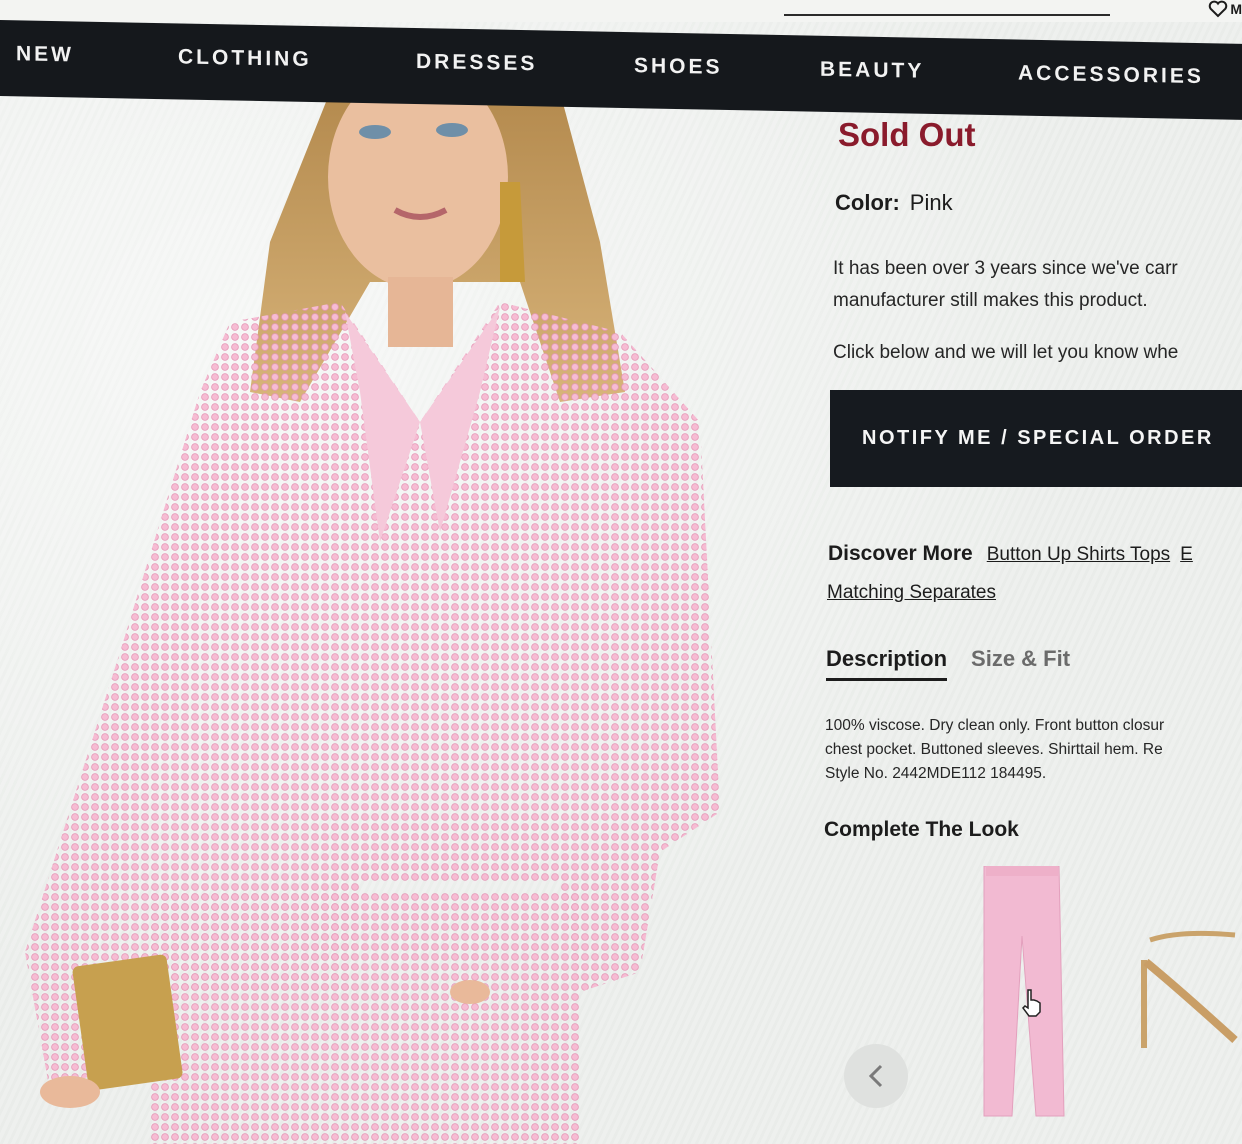  I want to click on nav-item-clothing: CLOTHING, so click(245, 58).